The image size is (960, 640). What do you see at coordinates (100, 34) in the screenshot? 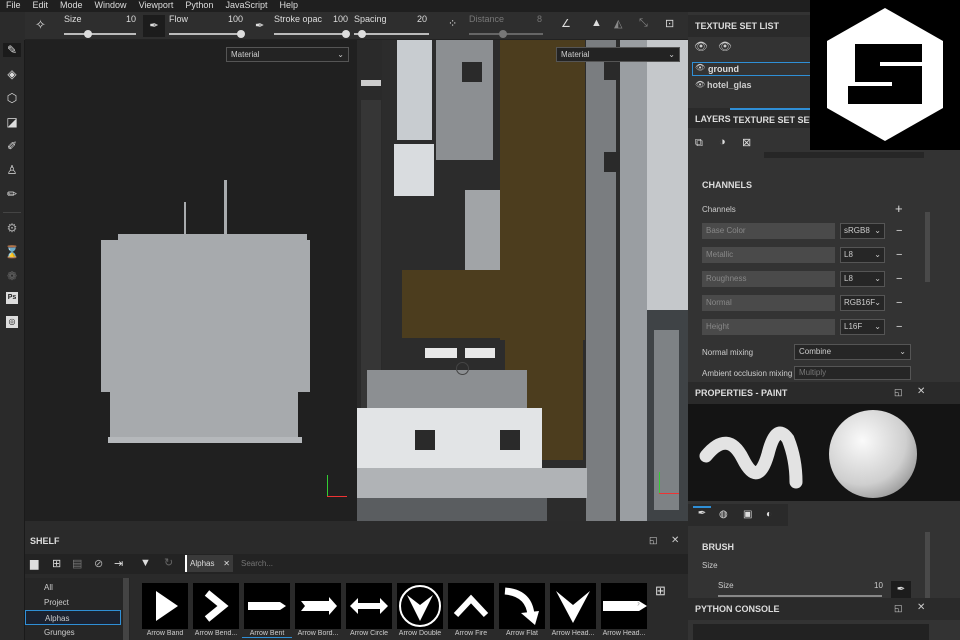
I see `size-slider` at bounding box center [100, 34].